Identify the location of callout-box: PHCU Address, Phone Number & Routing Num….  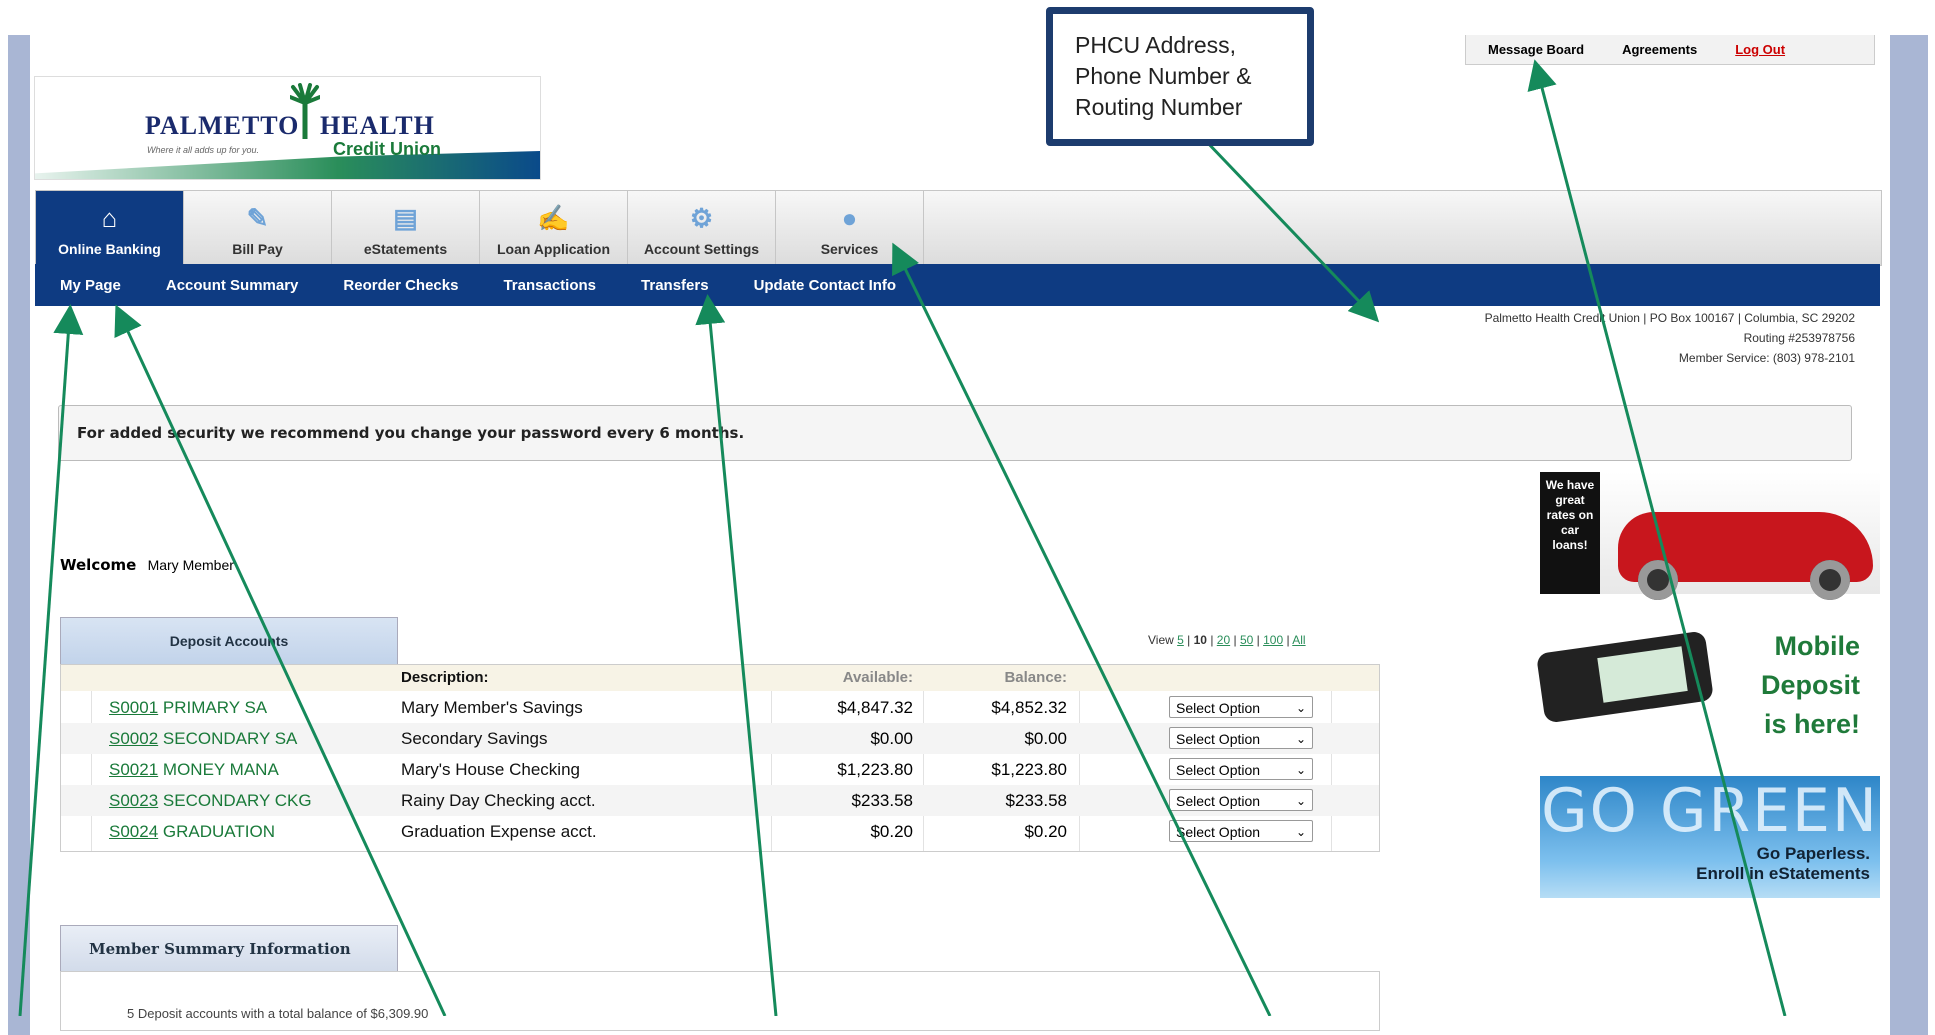
(1180, 76).